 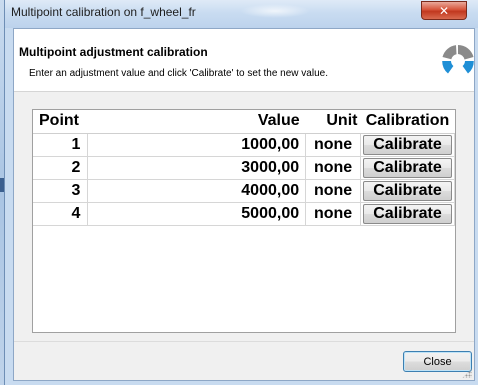 I want to click on close-icon: ✕, so click(x=444, y=10).